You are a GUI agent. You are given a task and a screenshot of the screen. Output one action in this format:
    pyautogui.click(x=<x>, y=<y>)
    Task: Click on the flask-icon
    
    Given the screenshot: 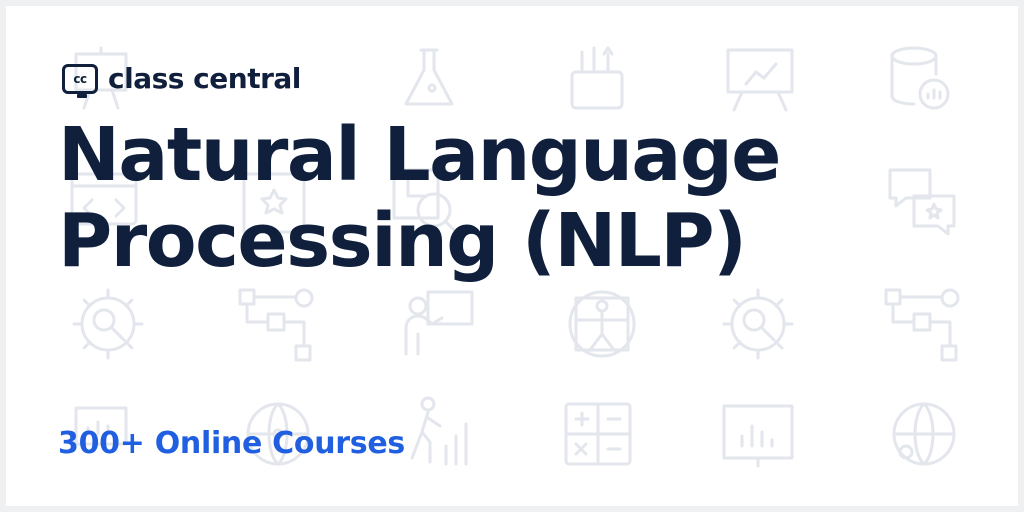 What is the action you would take?
    pyautogui.click(x=429, y=77)
    